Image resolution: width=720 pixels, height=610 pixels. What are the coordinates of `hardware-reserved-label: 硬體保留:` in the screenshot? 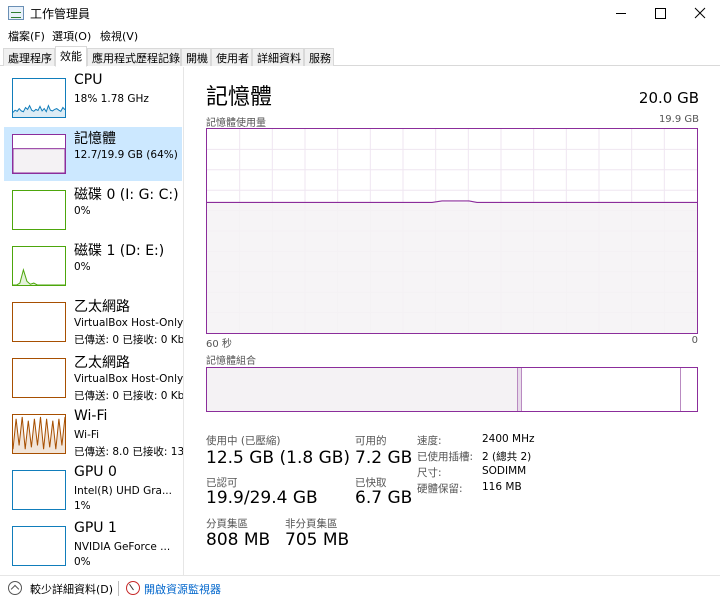 It's located at (440, 489).